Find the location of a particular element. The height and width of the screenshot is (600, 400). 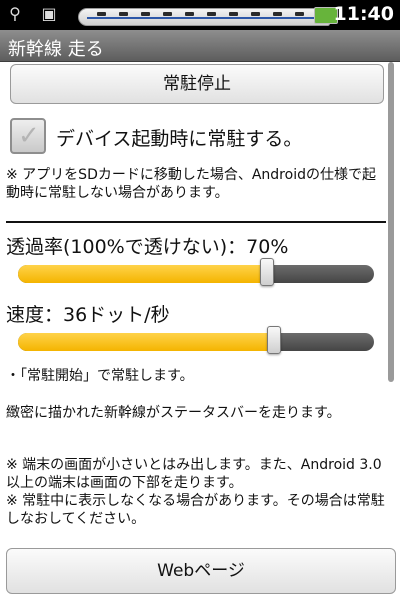

app-title: 新幹線 走る is located at coordinates (56, 49).